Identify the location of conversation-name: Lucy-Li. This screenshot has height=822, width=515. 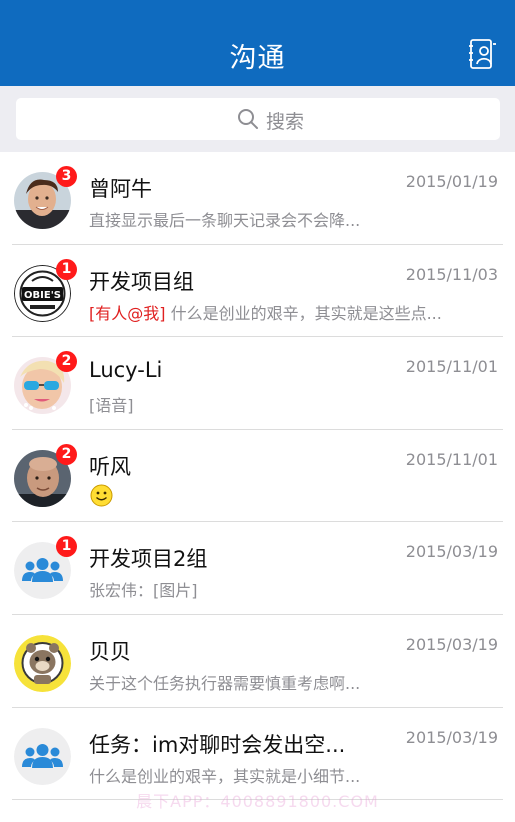
(126, 370).